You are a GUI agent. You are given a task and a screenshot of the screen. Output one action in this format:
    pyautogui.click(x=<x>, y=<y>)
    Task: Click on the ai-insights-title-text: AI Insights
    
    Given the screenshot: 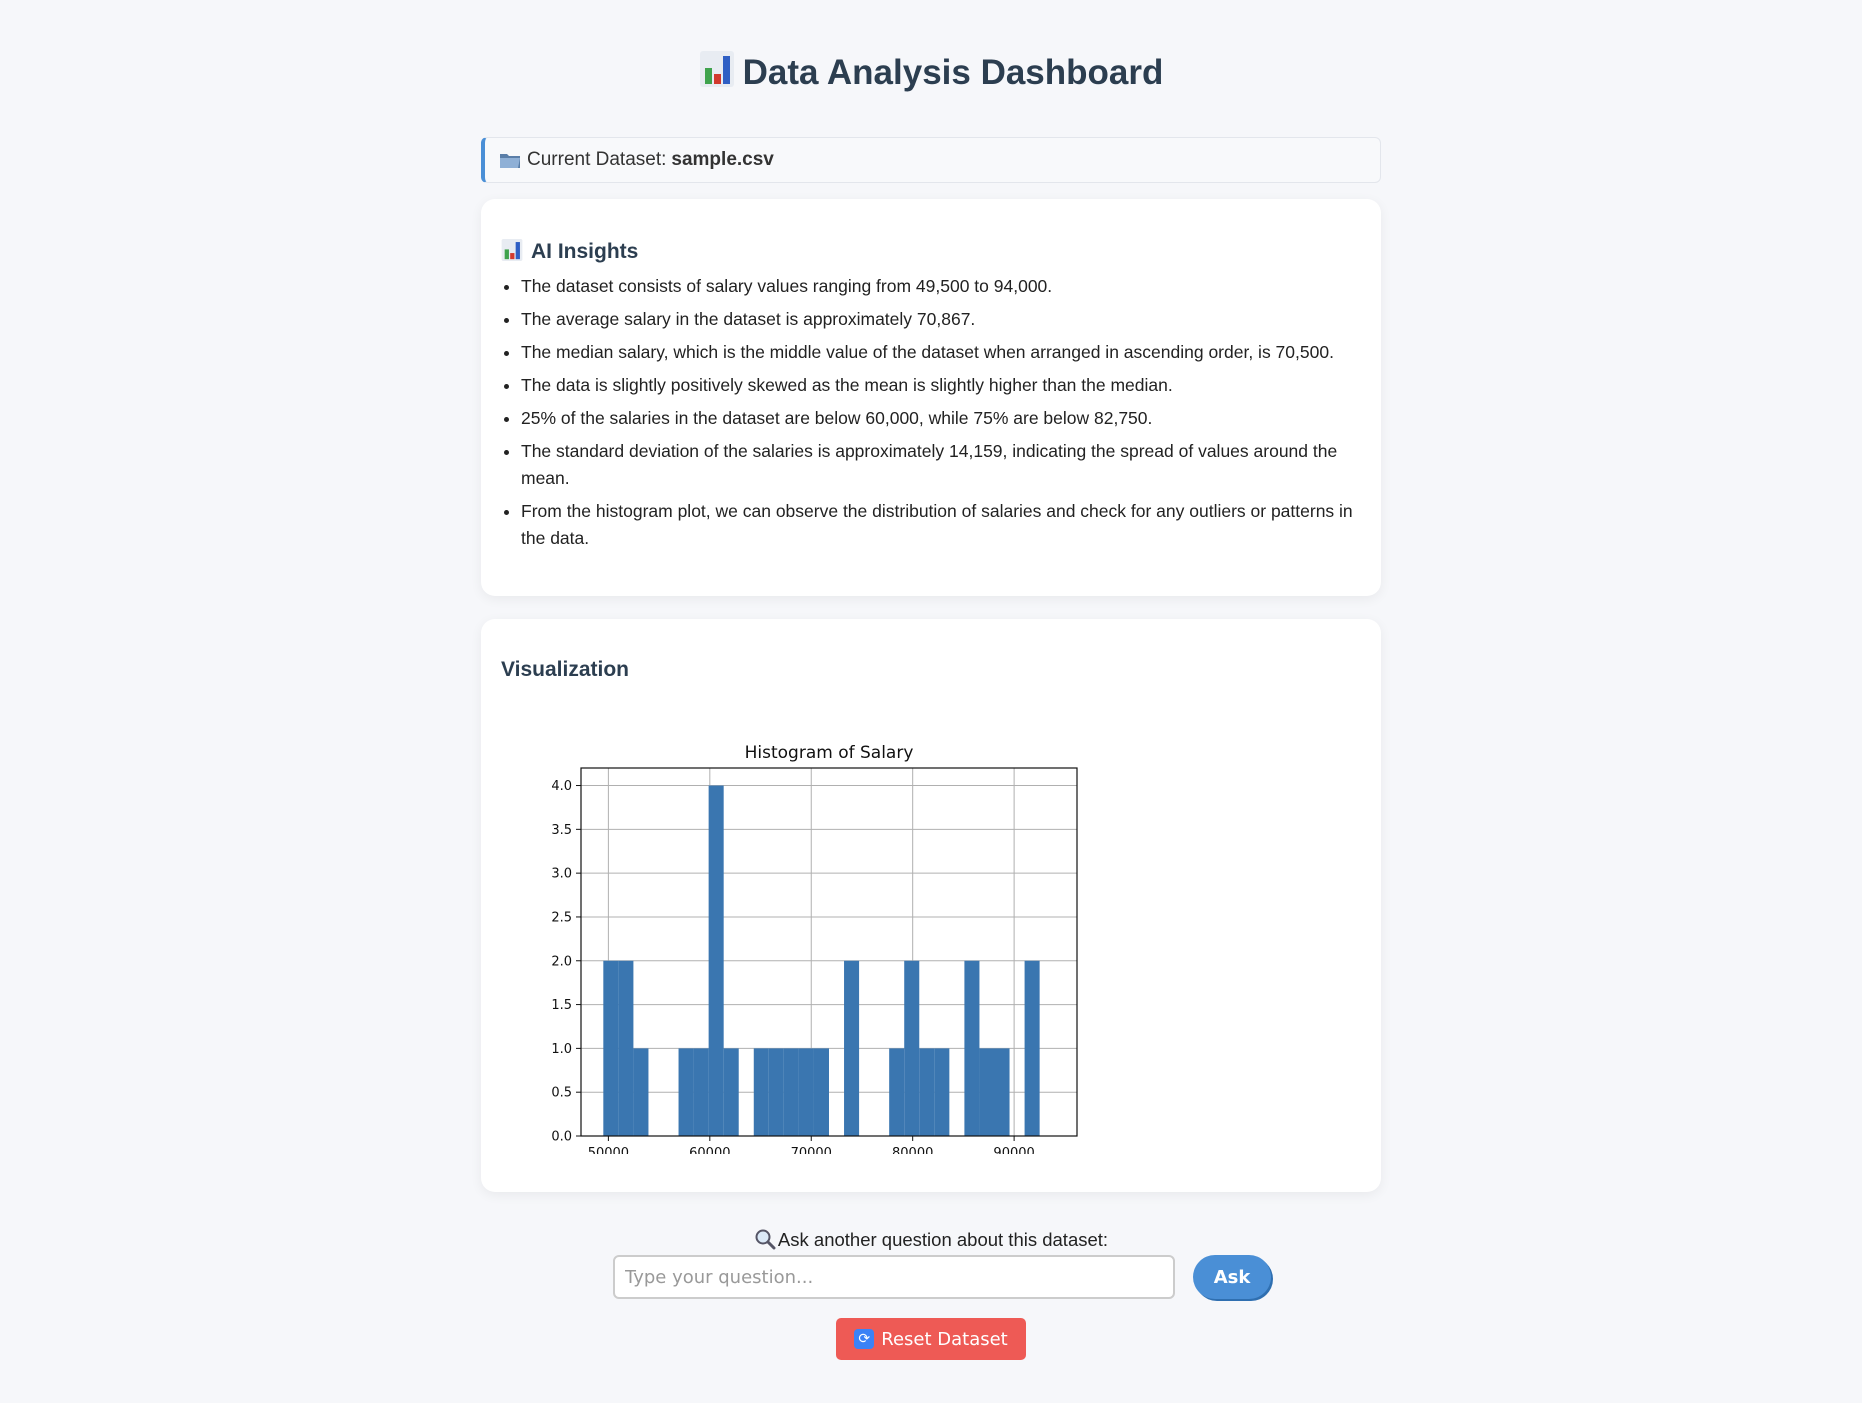 What is the action you would take?
    pyautogui.click(x=585, y=251)
    